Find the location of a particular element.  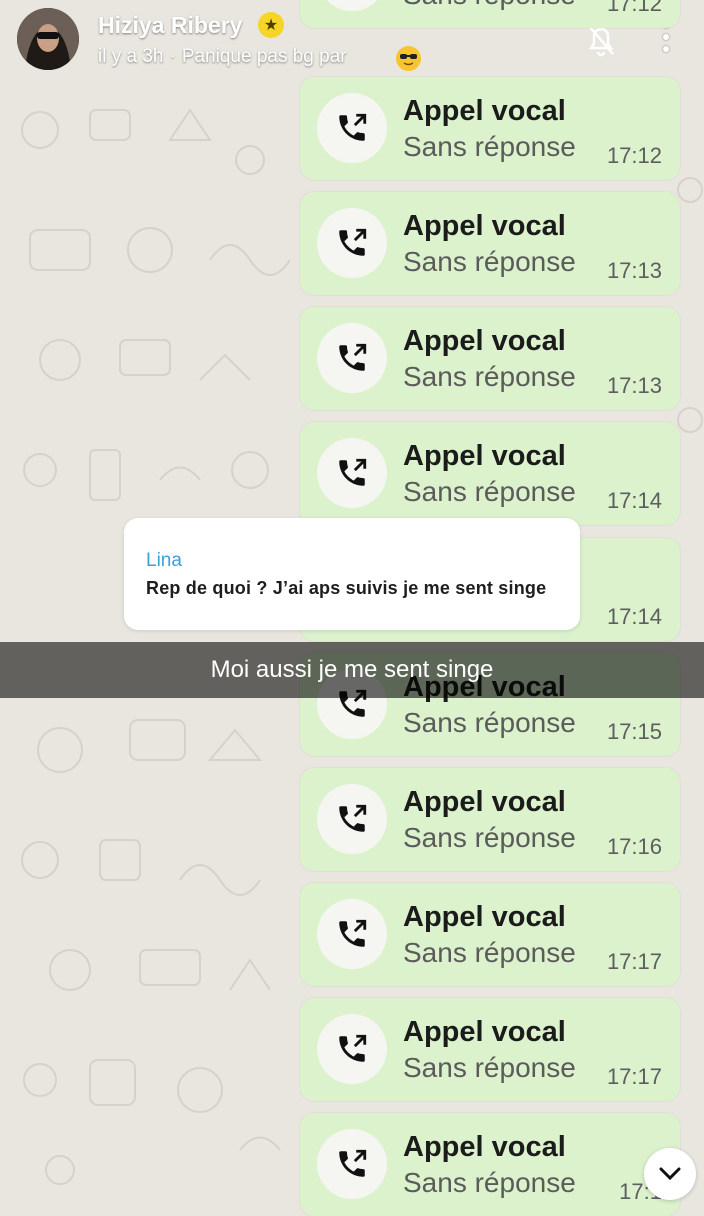

call-message-bubble: Appel vocal Sans réponse 17:12 is located at coordinates (490, 128).